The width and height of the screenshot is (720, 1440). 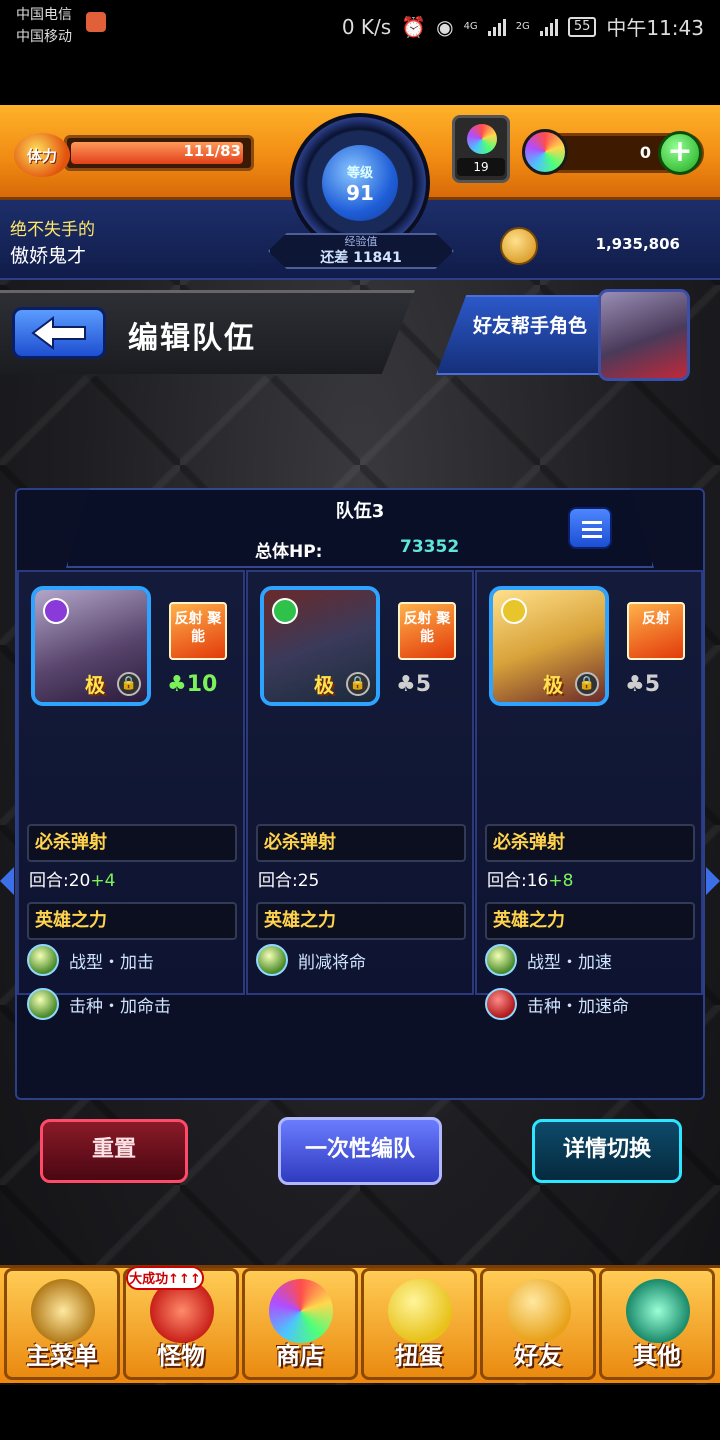 I want to click on gem-count: 19, so click(x=481, y=167).